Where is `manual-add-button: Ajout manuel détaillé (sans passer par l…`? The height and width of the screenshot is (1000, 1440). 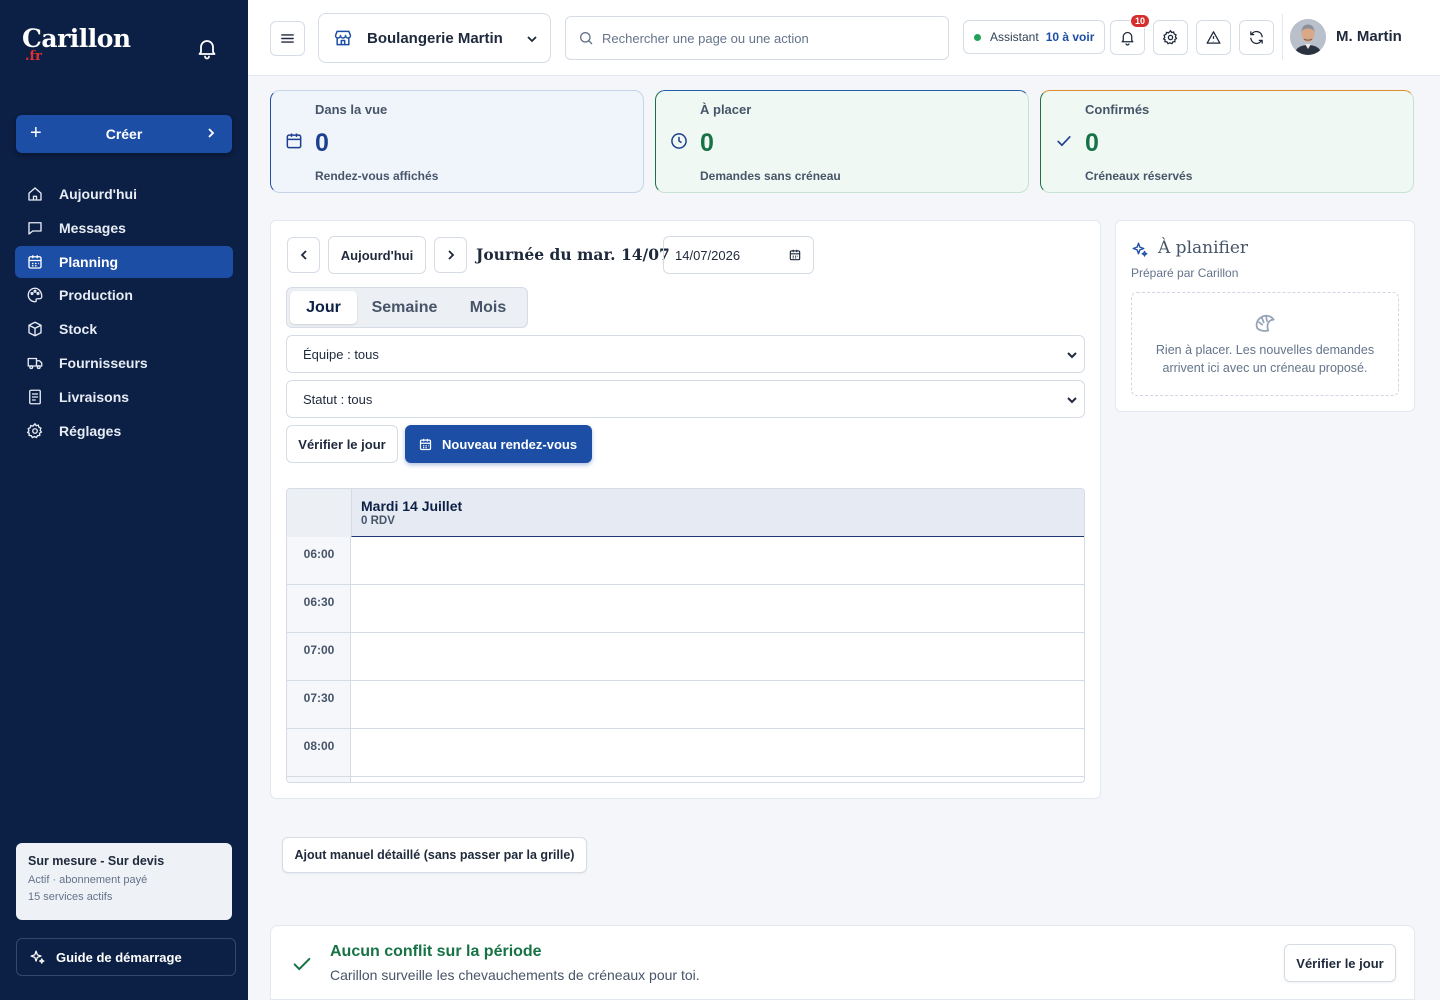 manual-add-button: Ajout manuel détaillé (sans passer par l… is located at coordinates (434, 855).